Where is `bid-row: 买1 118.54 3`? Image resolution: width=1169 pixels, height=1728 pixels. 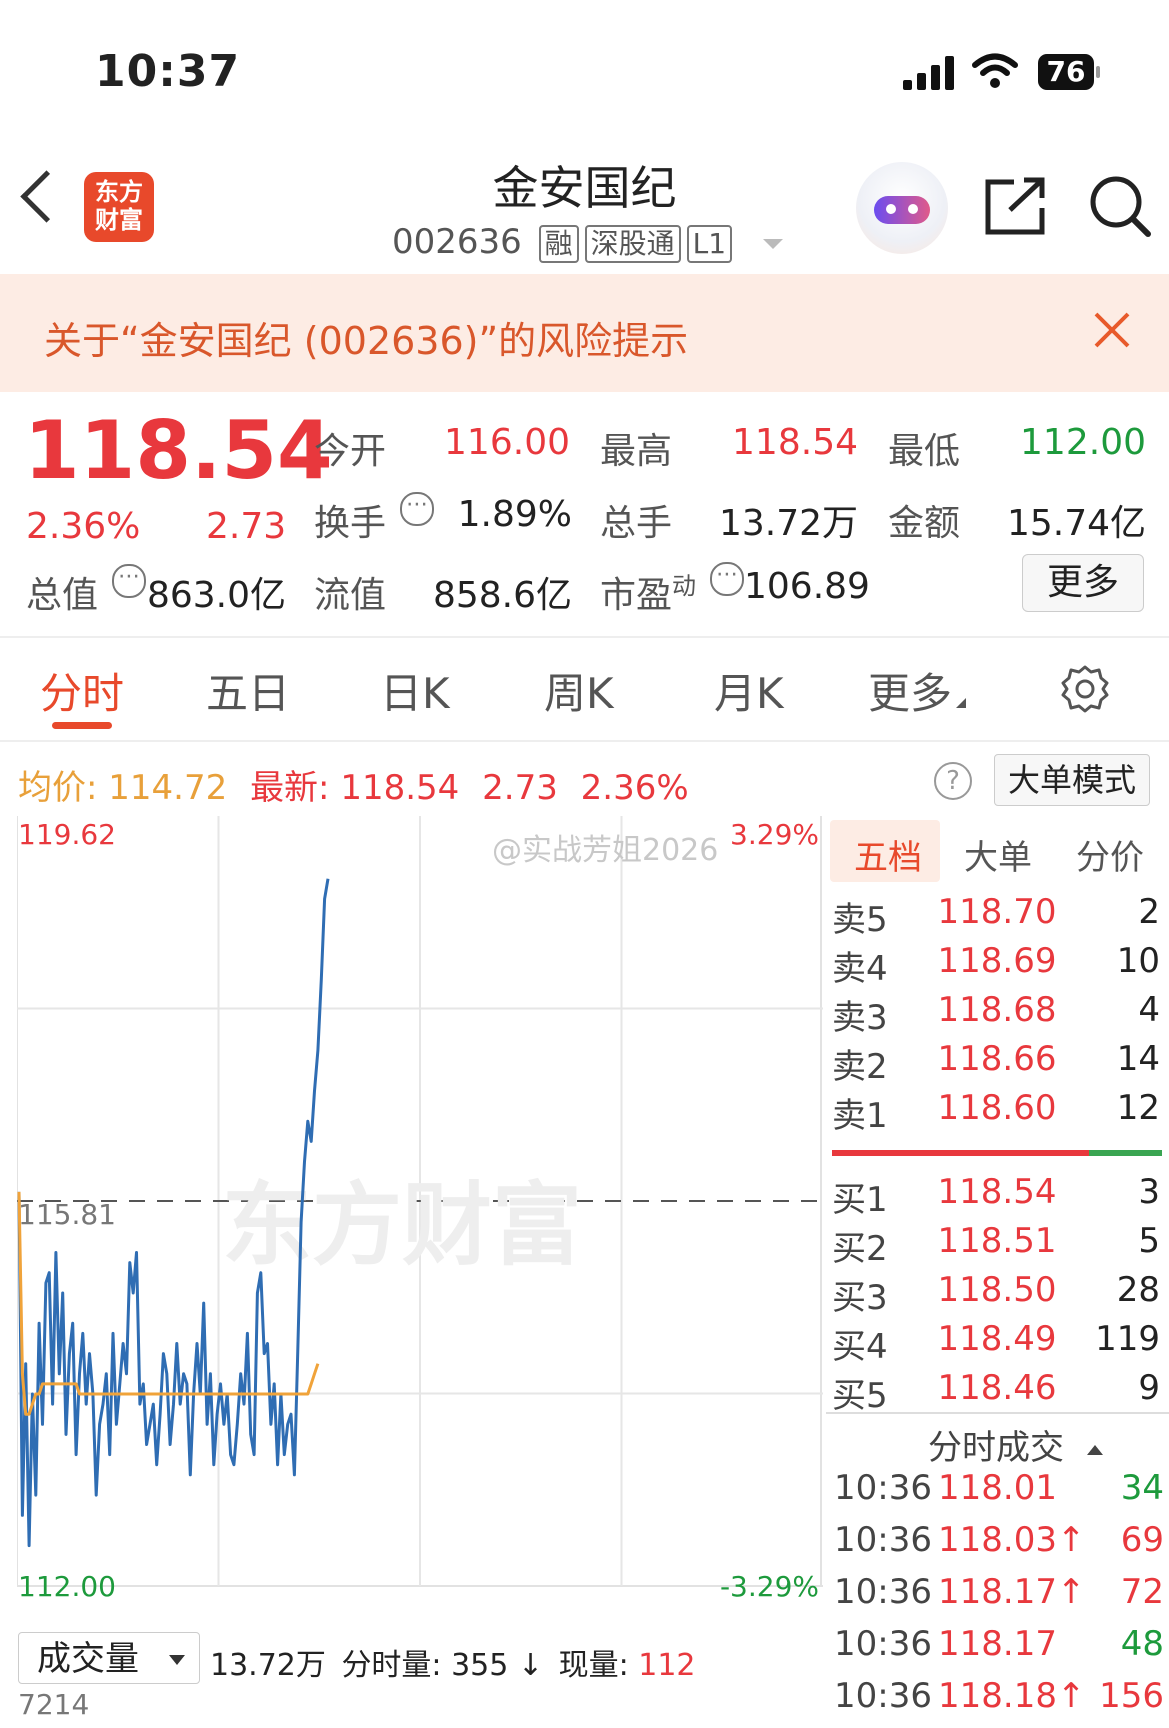 bid-row: 买1 118.54 3 is located at coordinates (996, 1196).